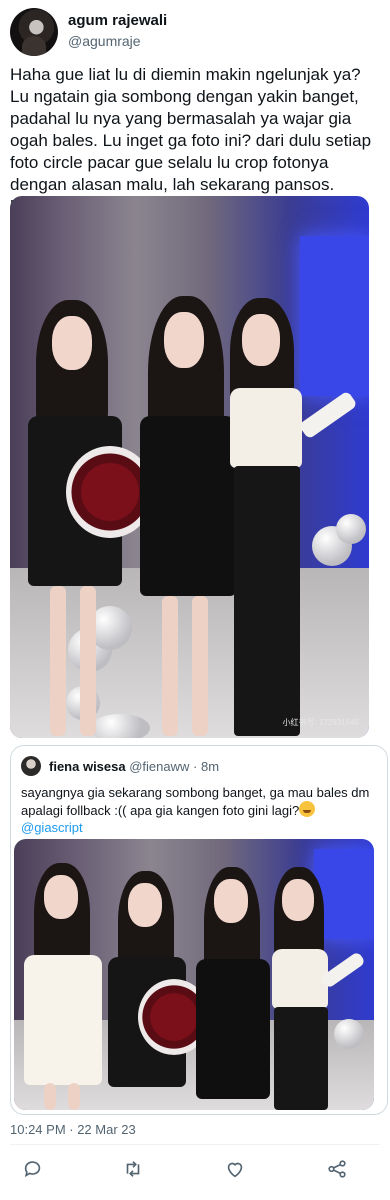 Image resolution: width=390 pixels, height=1200 pixels. Describe the element at coordinates (33, 1169) in the screenshot. I see `comment-icon` at that location.